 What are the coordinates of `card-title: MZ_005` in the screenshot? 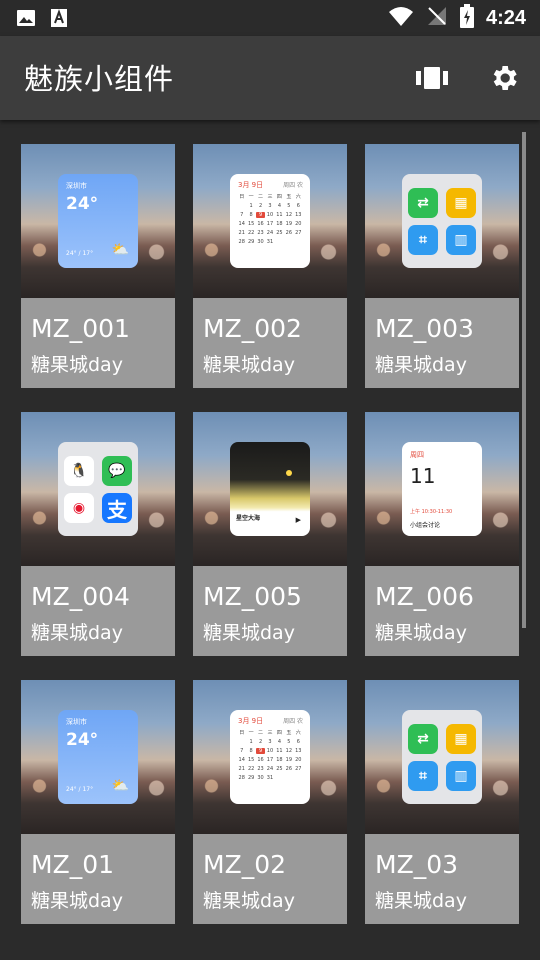 It's located at (252, 596).